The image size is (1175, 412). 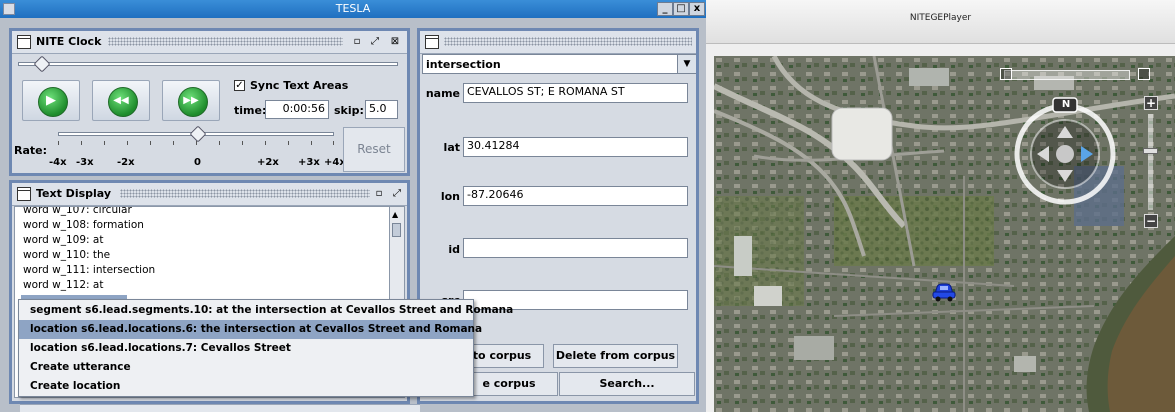 I want to click on save-corpus-button: e corpus, so click(x=509, y=384).